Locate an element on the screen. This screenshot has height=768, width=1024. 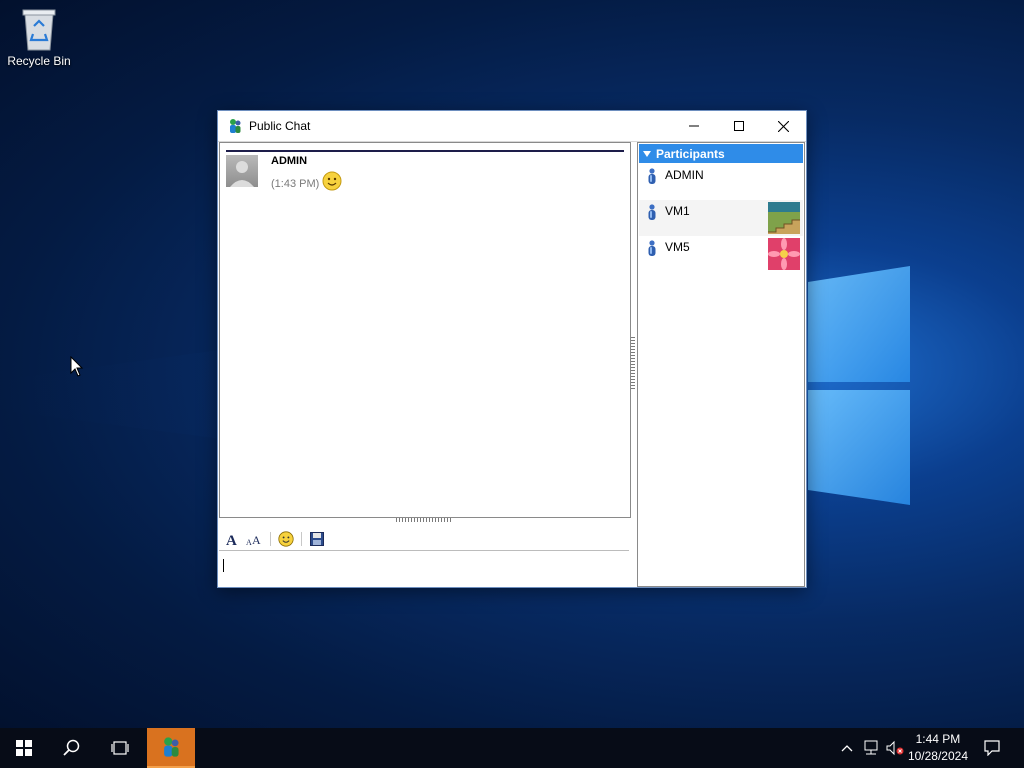
desktop-icon-recycle-bin: Recycle Bin is located at coordinates (39, 37).